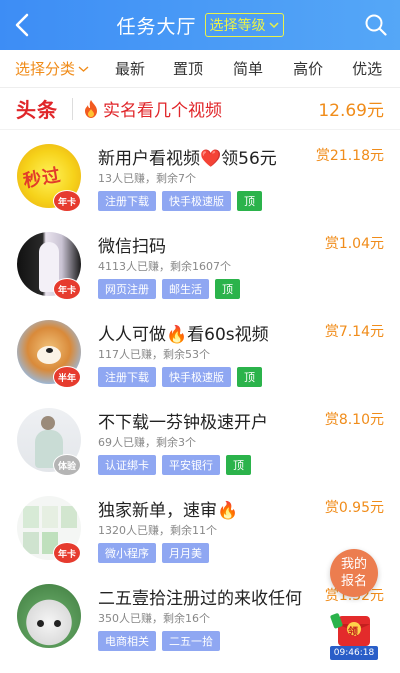 Image resolution: width=400 pixels, height=673 pixels. Describe the element at coordinates (130, 68) in the screenshot. I see `filter-newest: 最新` at that location.